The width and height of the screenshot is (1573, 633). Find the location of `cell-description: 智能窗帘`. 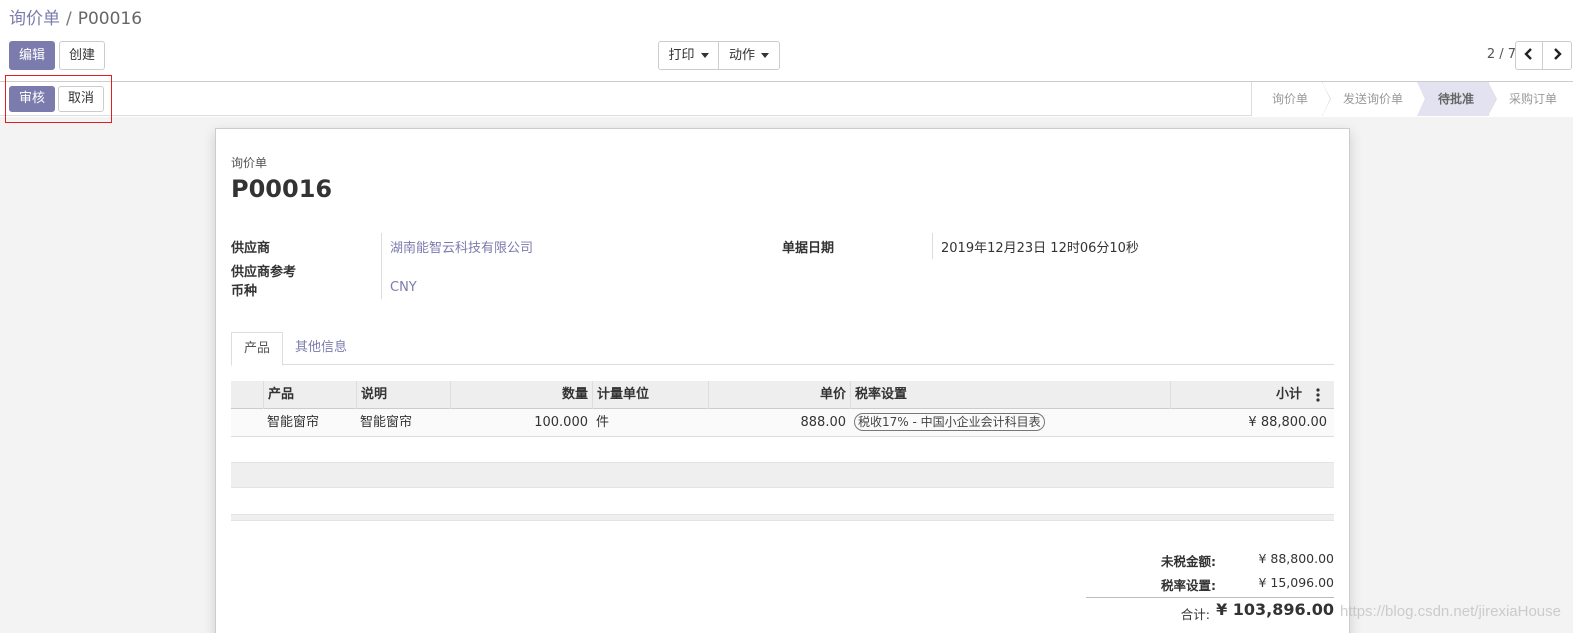

cell-description: 智能窗帘 is located at coordinates (386, 422).